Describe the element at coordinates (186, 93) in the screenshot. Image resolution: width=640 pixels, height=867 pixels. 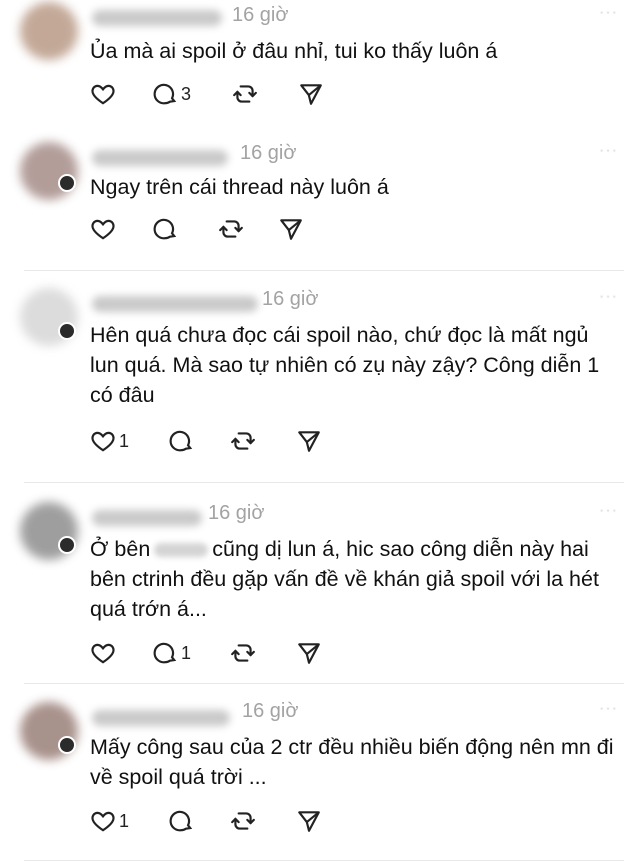
I see `reply-count: 3` at that location.